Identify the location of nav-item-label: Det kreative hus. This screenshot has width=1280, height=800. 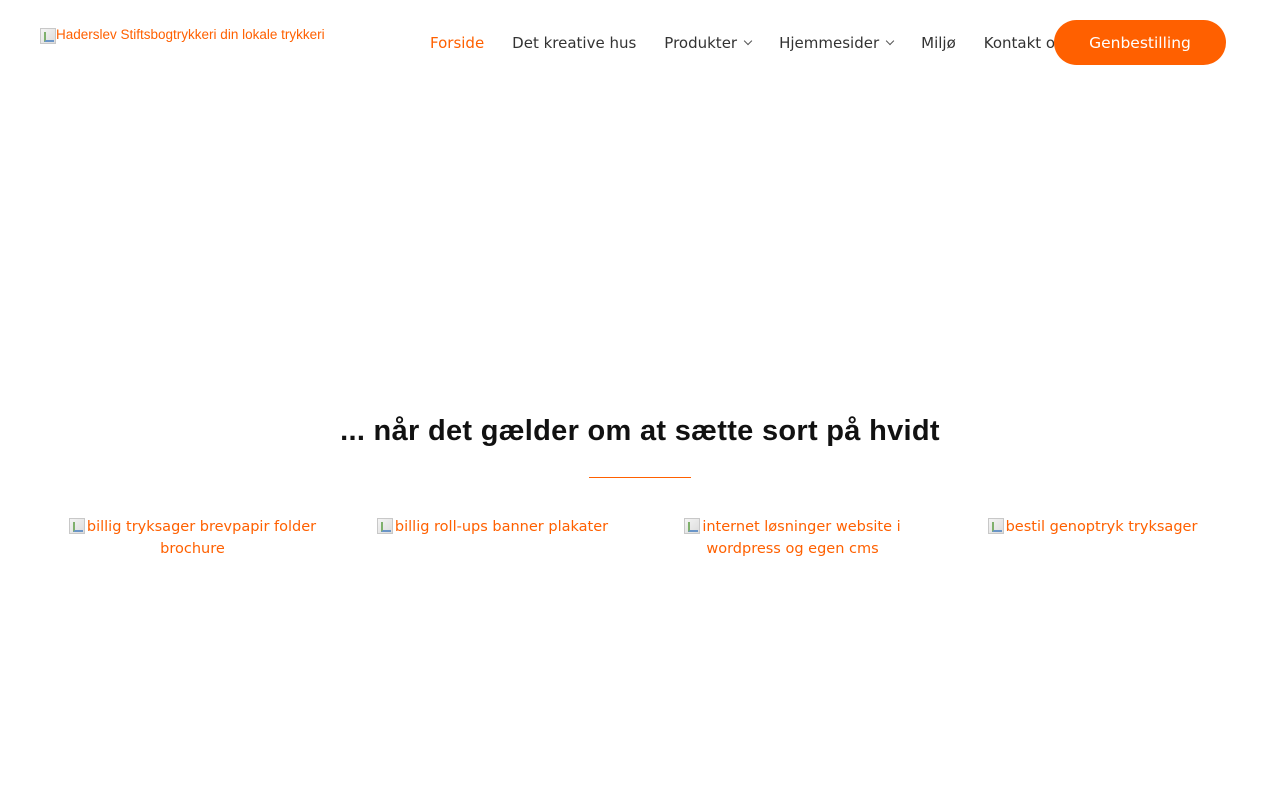
(574, 42).